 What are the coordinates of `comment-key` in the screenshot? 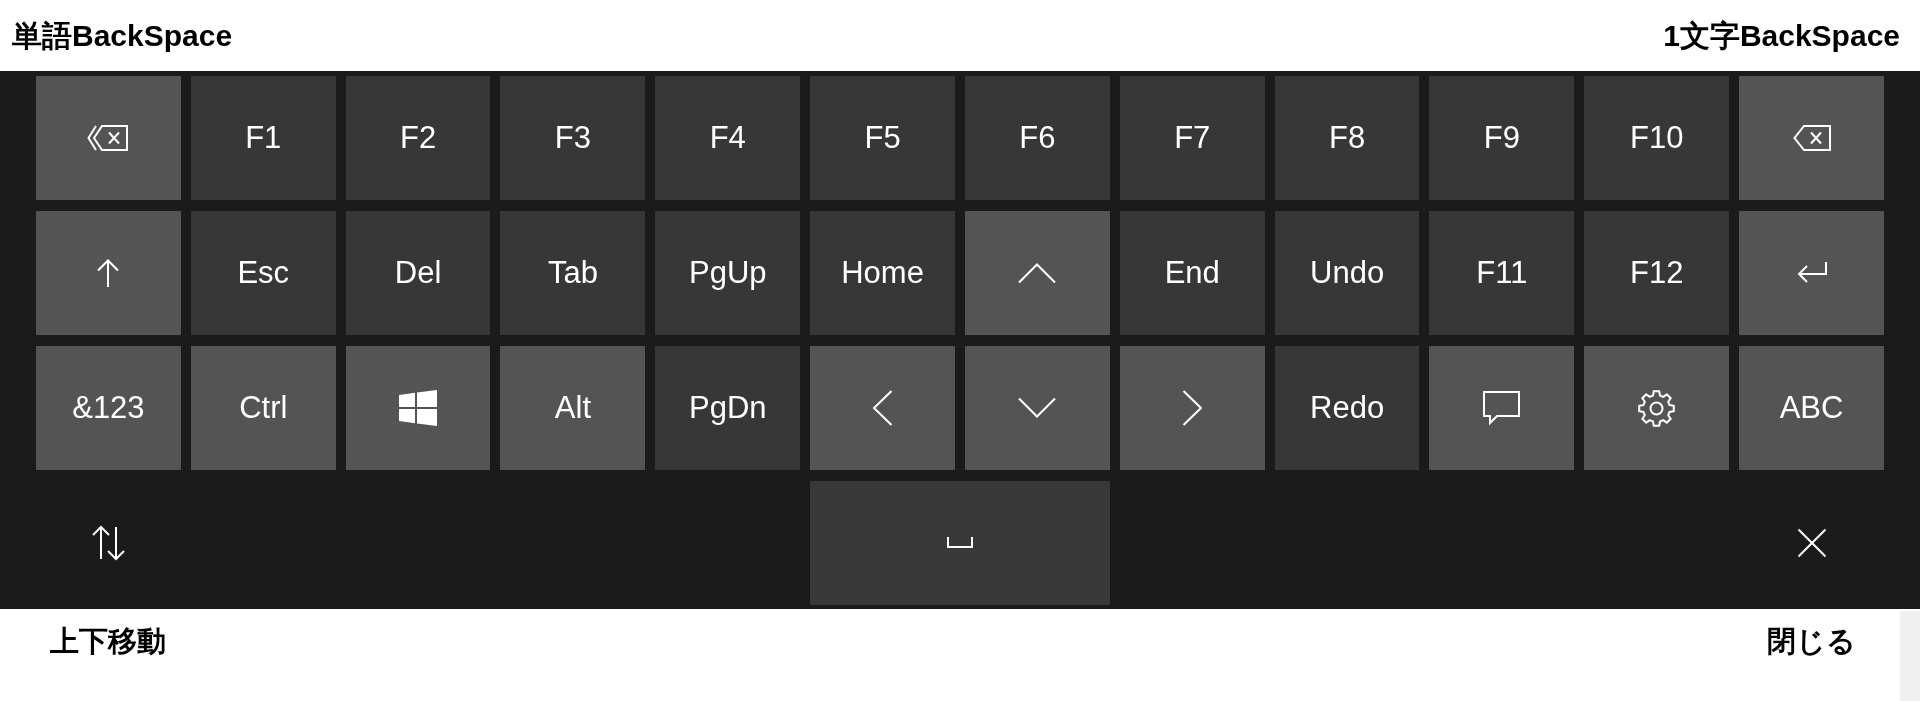 It's located at (1502, 408).